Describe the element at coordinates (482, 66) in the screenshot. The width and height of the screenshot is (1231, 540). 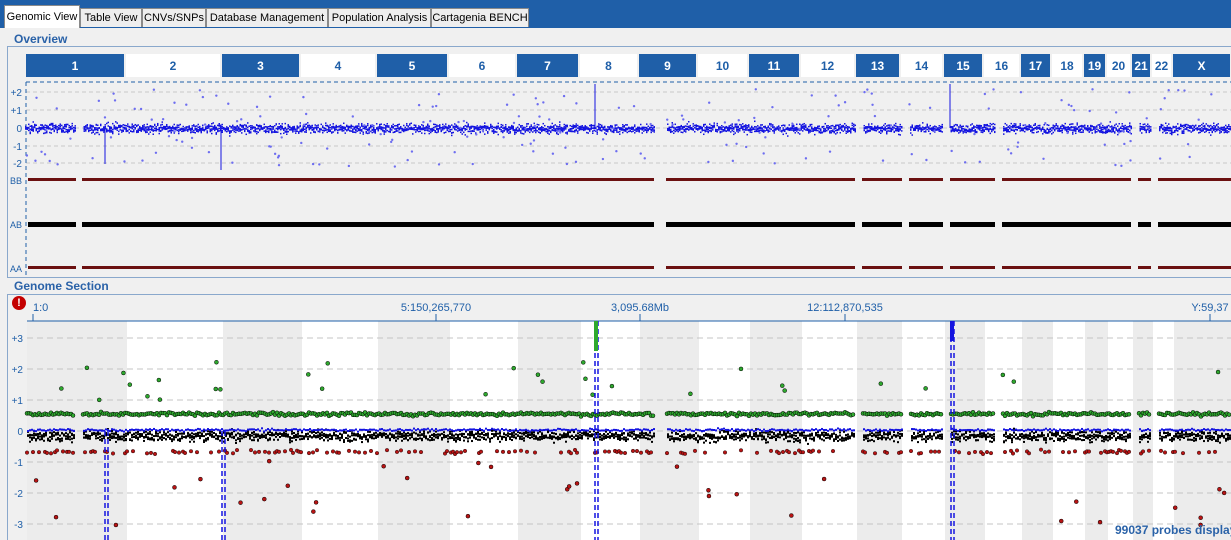
I see `chromosome-label: 6` at that location.